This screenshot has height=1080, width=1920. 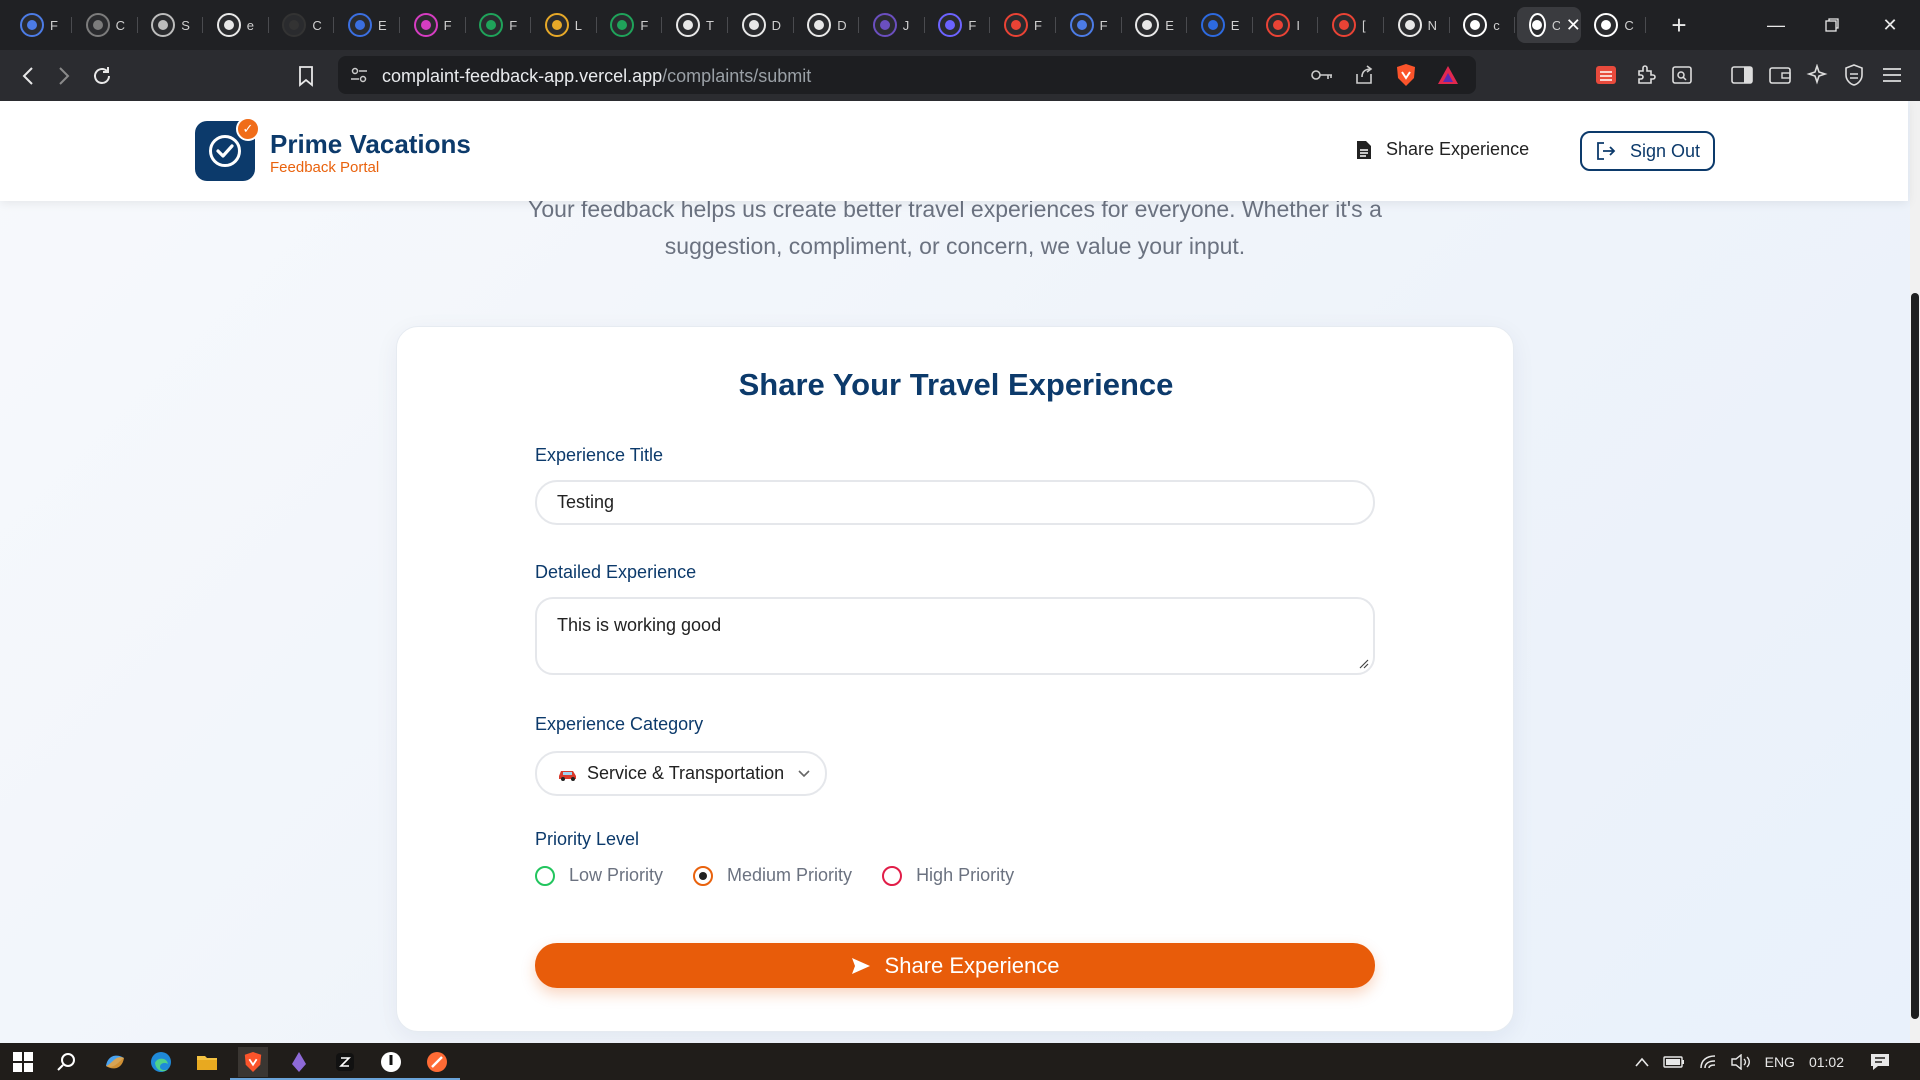 I want to click on logo-check-icon, so click(x=225, y=151).